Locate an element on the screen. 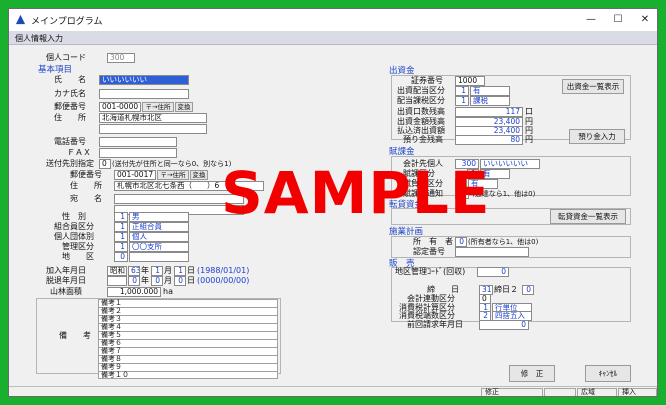  address-label: 住 所 is located at coordinates (70, 117).